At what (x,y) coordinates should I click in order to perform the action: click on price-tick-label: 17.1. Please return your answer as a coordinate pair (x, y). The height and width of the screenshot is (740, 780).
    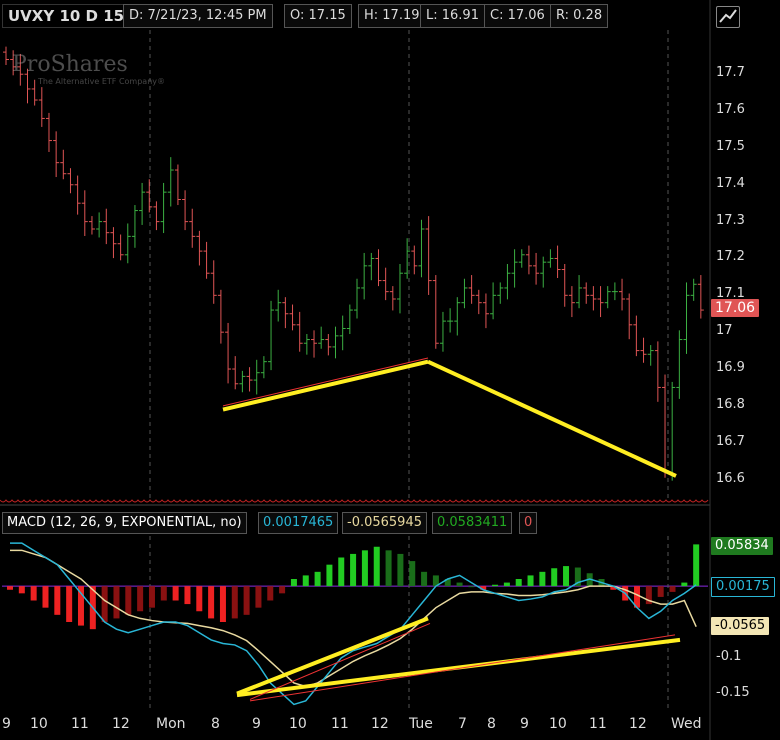
    Looking at the image, I should click on (730, 294).